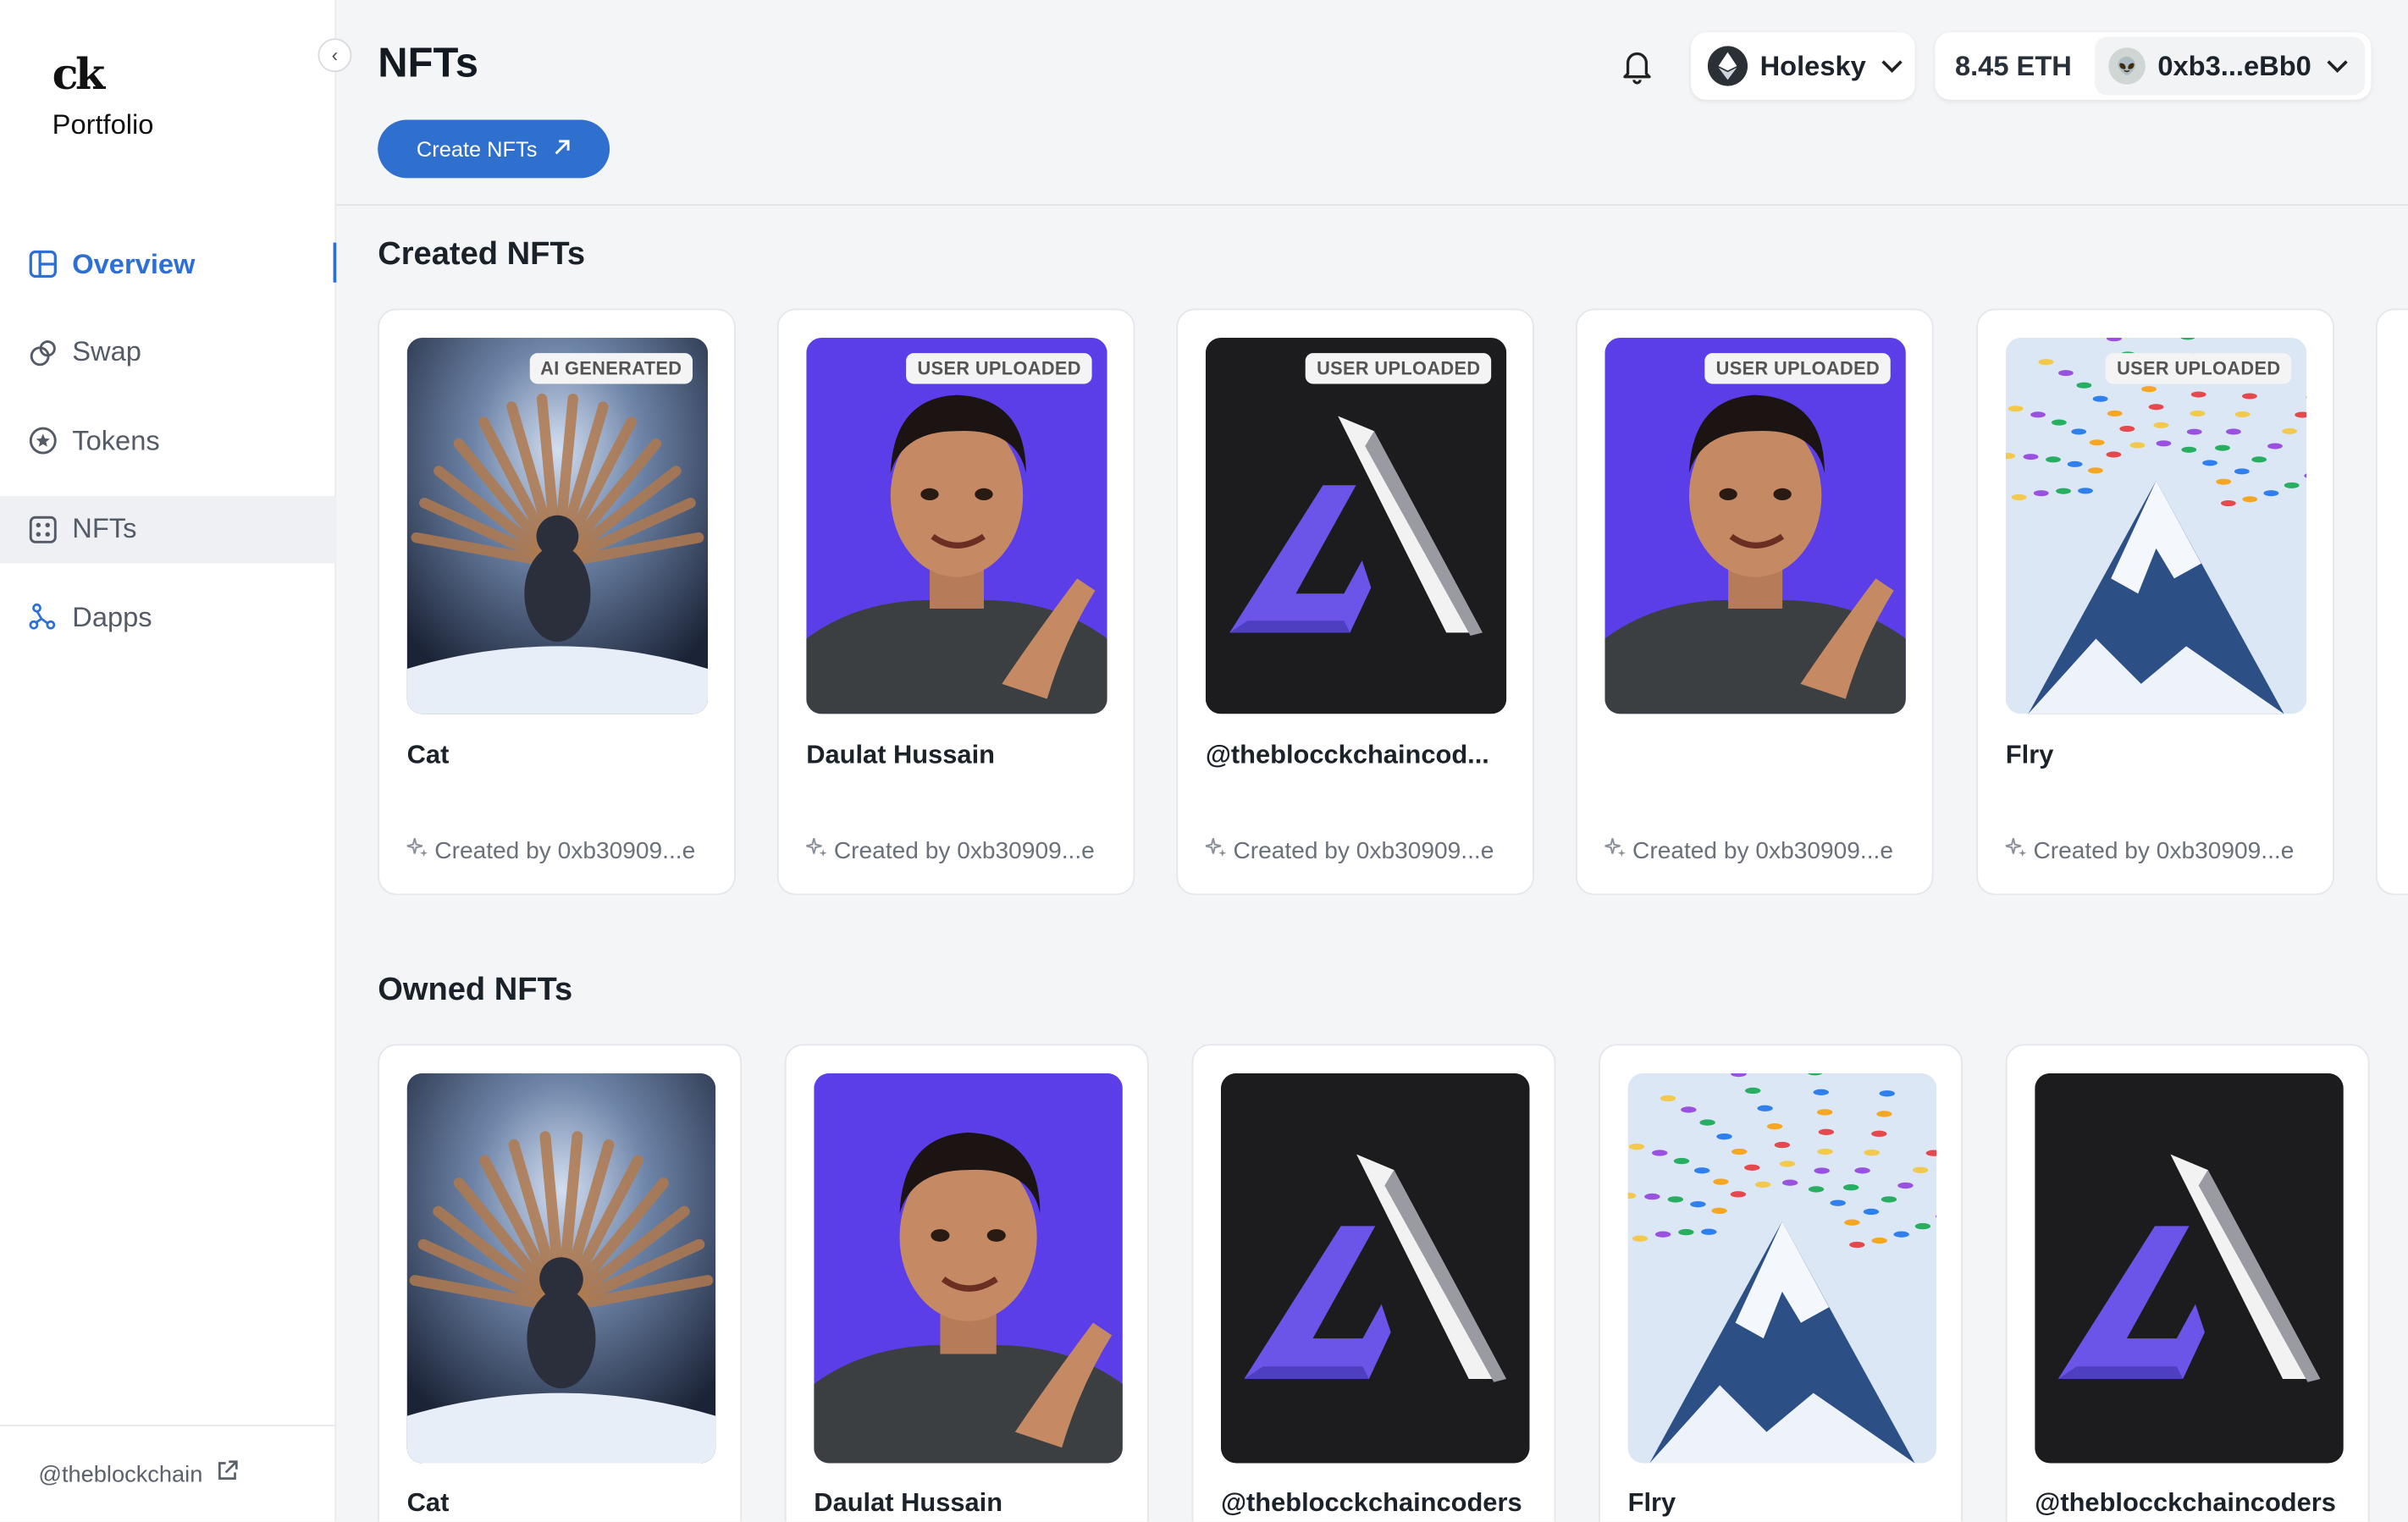 This screenshot has height=1522, width=2408. I want to click on owned-nft-card: Flry, so click(1781, 1283).